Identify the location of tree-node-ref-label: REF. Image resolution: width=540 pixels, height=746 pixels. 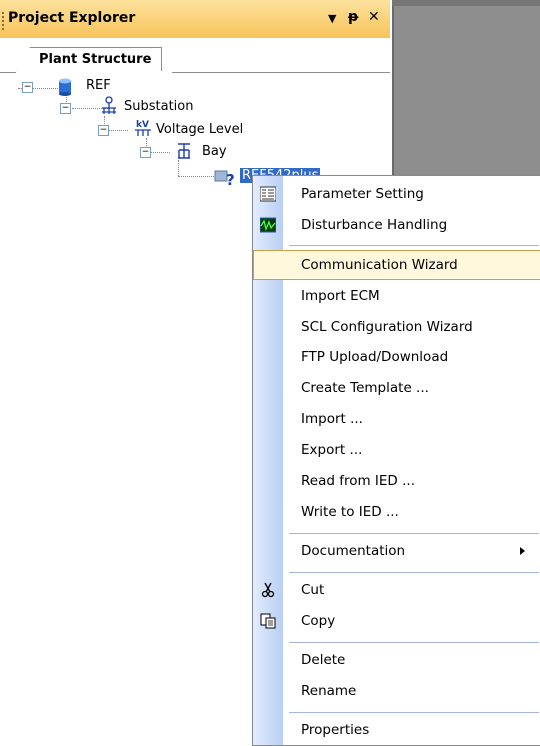
(98, 85).